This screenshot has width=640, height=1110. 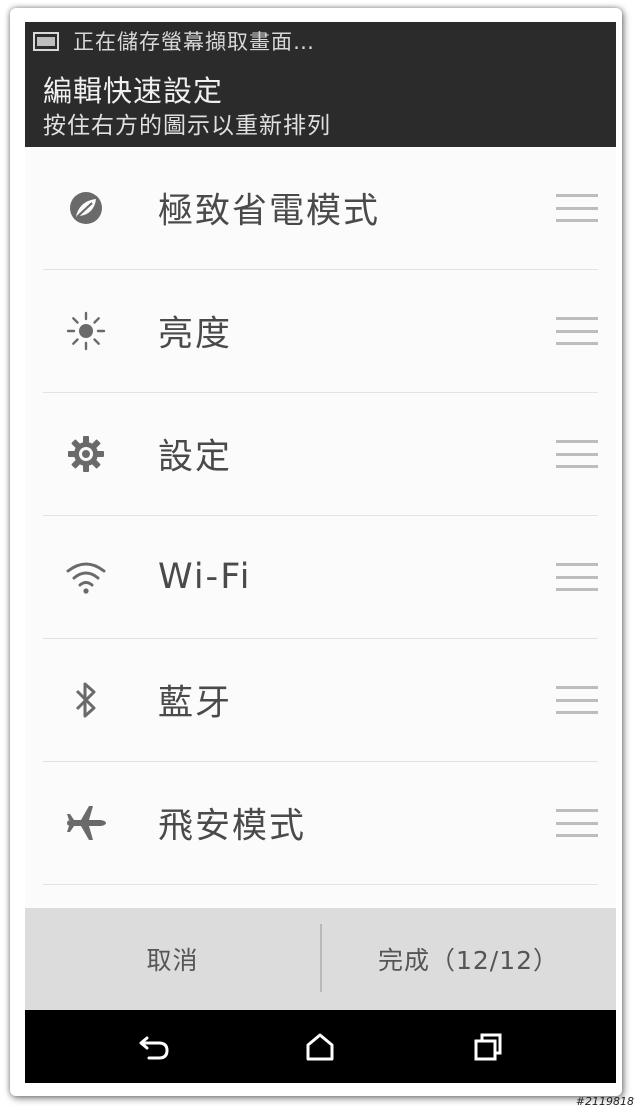 I want to click on item-label: 極致省電模式, so click(x=269, y=211).